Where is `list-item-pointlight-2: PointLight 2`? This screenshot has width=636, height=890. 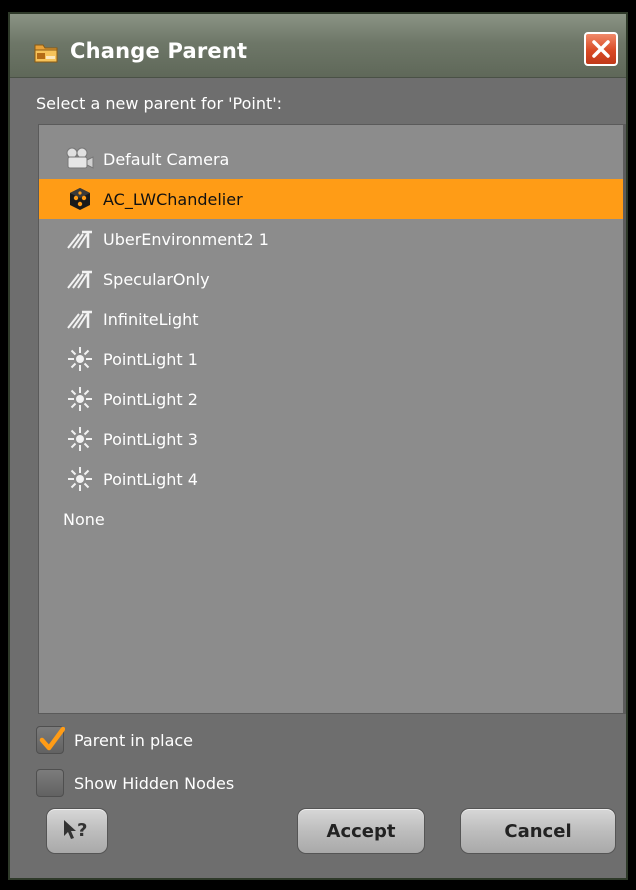
list-item-pointlight-2: PointLight 2 is located at coordinates (331, 399).